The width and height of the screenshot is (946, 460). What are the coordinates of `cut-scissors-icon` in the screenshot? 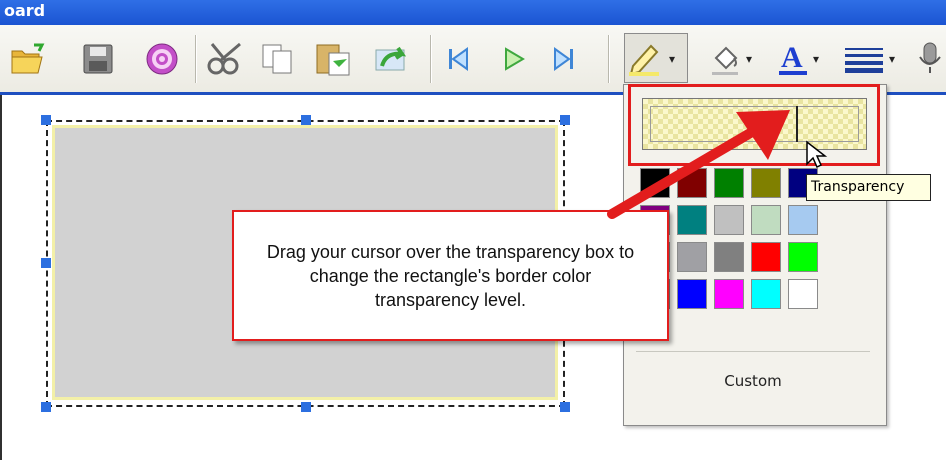 It's located at (226, 58).